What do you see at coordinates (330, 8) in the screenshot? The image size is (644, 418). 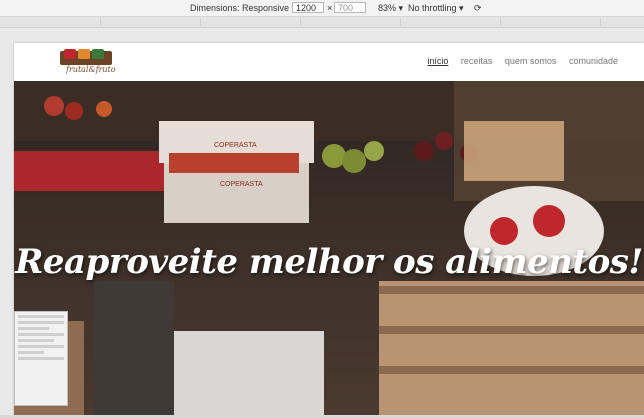 I see `times-label: ×` at bounding box center [330, 8].